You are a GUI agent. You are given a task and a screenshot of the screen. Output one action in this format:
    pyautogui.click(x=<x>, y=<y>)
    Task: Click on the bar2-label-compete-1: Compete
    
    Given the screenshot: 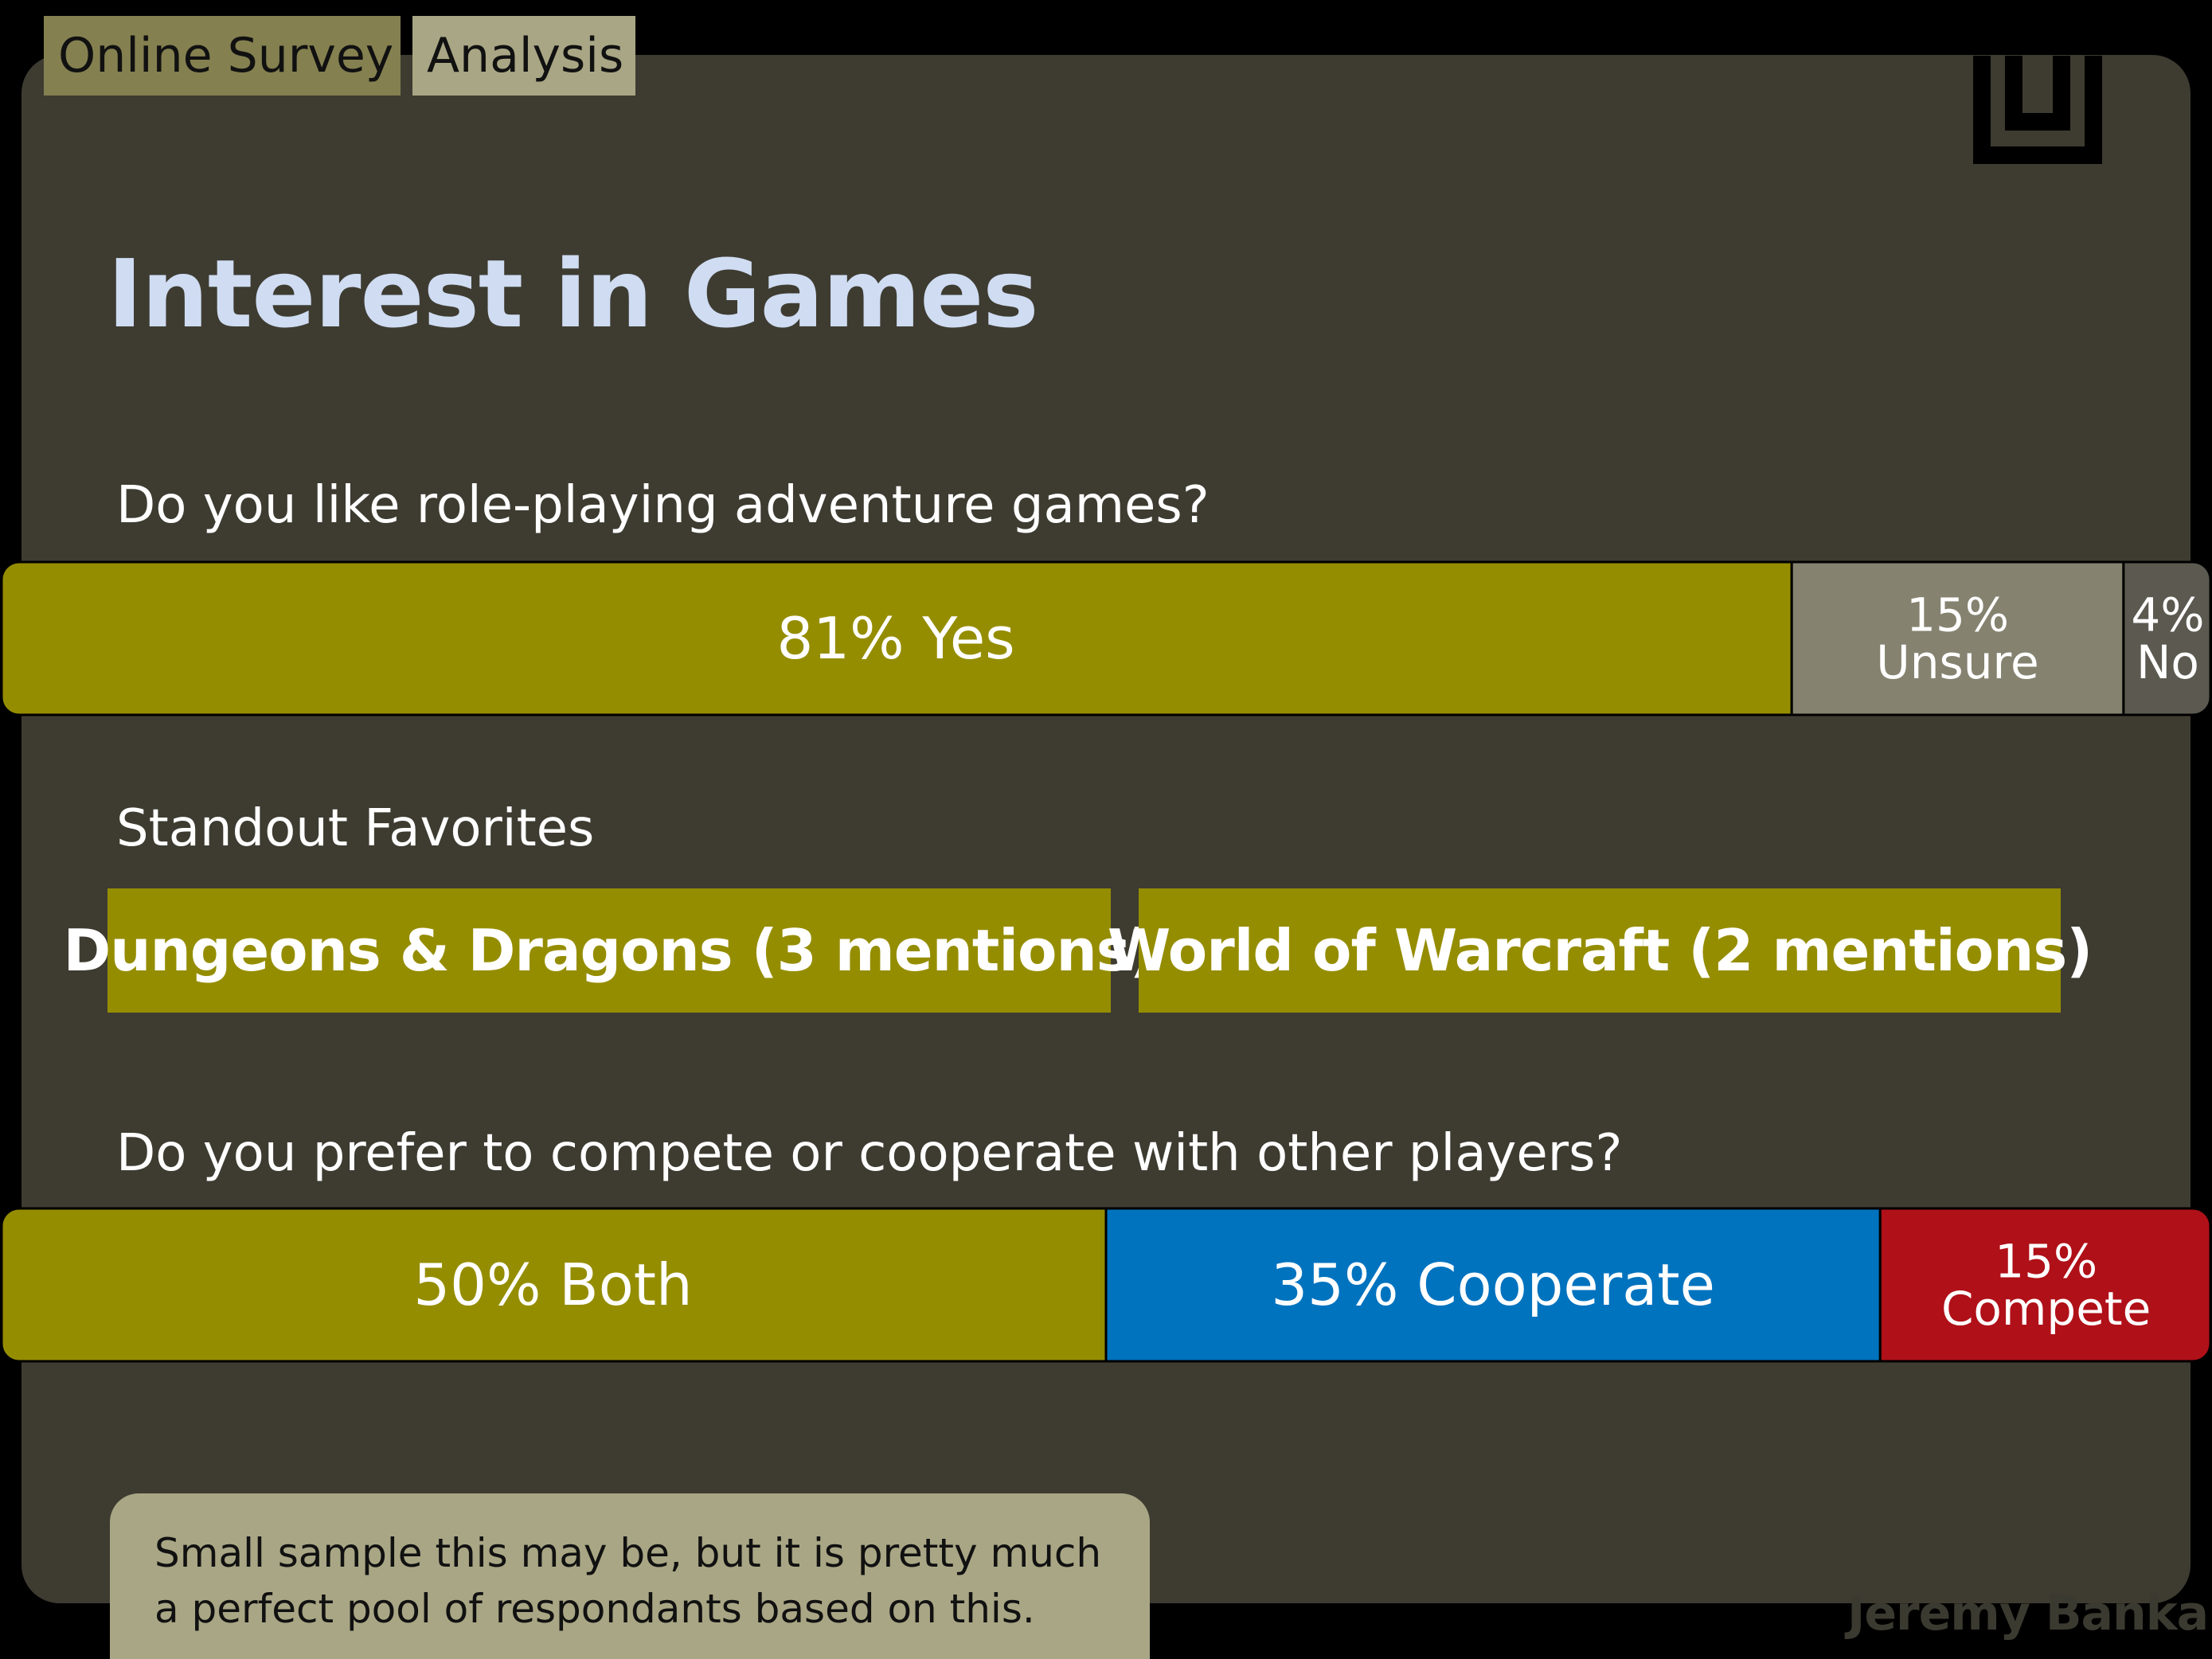 What is the action you would take?
    pyautogui.click(x=2046, y=1309)
    